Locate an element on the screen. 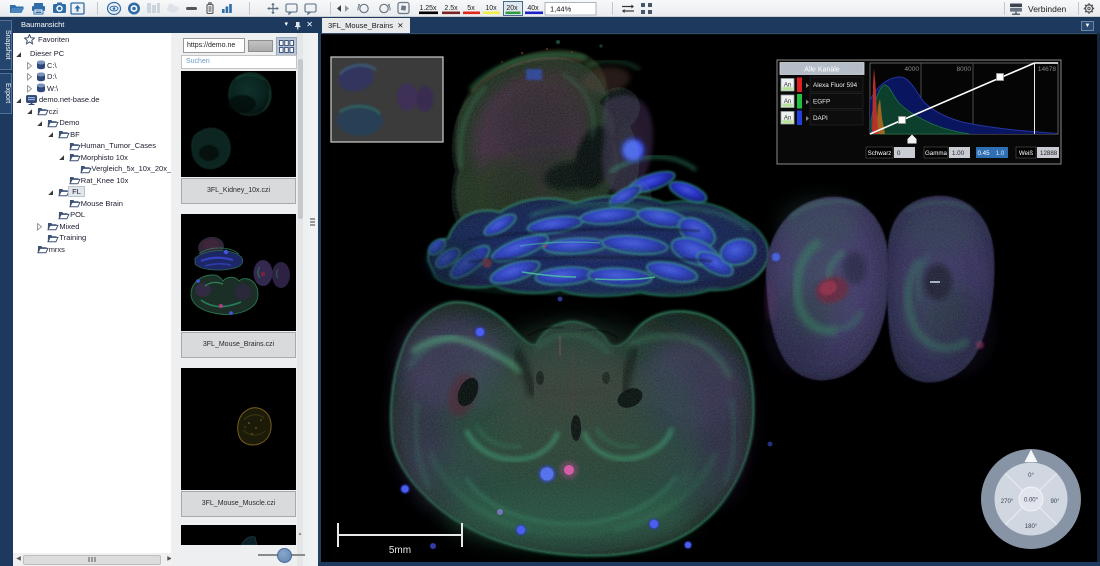 Image resolution: width=1100 pixels, height=566 pixels. svg-text: EGFP is located at coordinates (821, 102).